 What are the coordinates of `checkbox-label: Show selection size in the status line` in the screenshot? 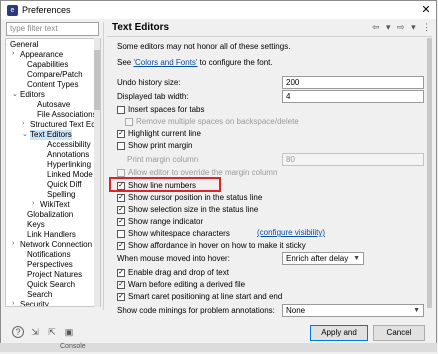 It's located at (193, 209).